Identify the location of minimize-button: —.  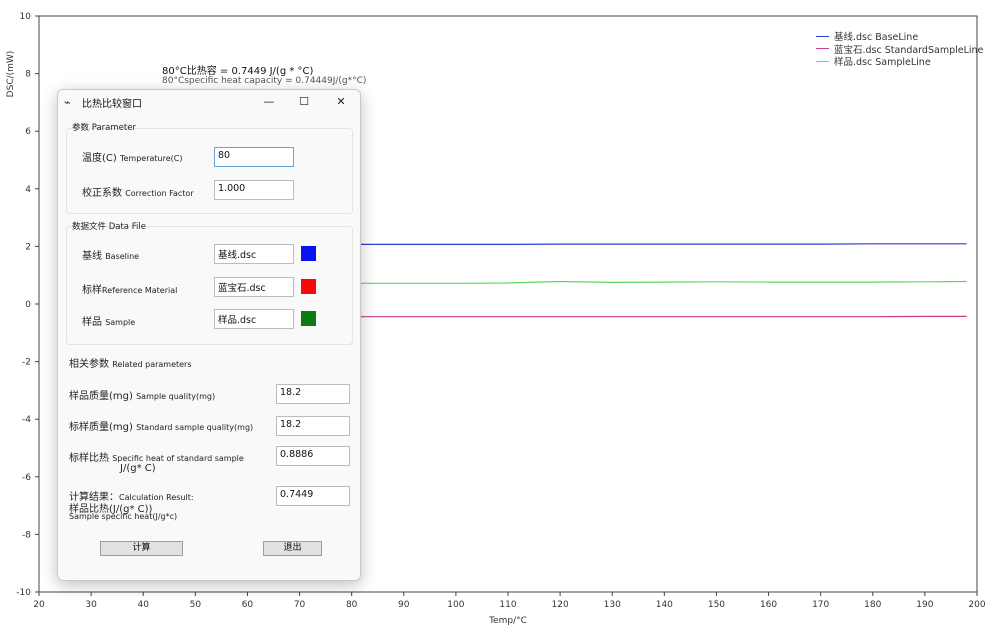
(269, 102).